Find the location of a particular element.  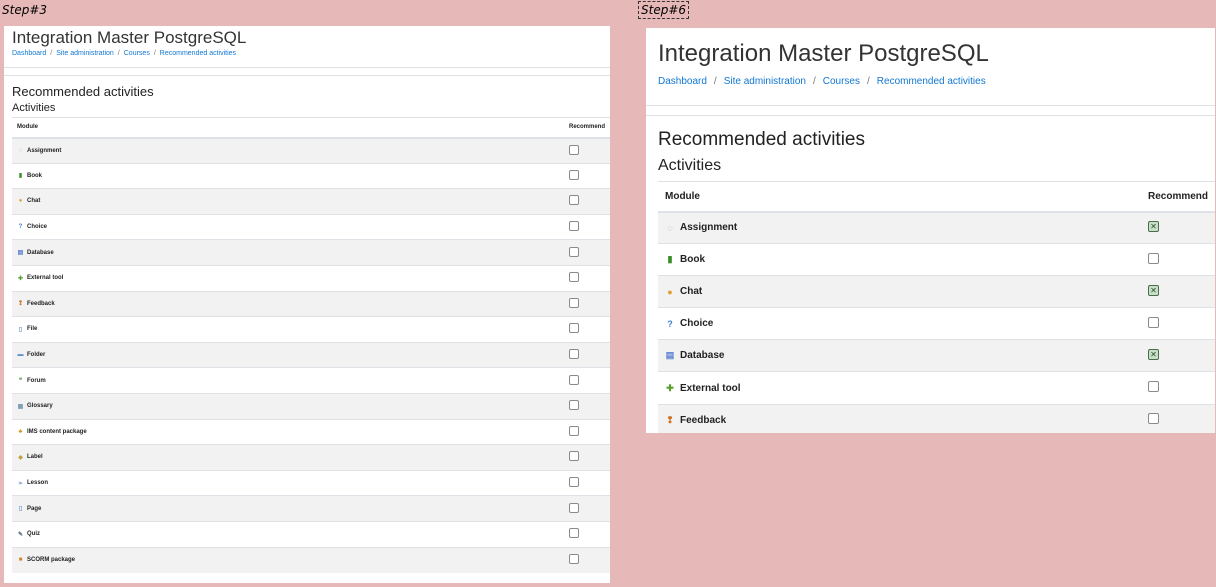

table-row: ❢ Feedback is located at coordinates (311, 303).